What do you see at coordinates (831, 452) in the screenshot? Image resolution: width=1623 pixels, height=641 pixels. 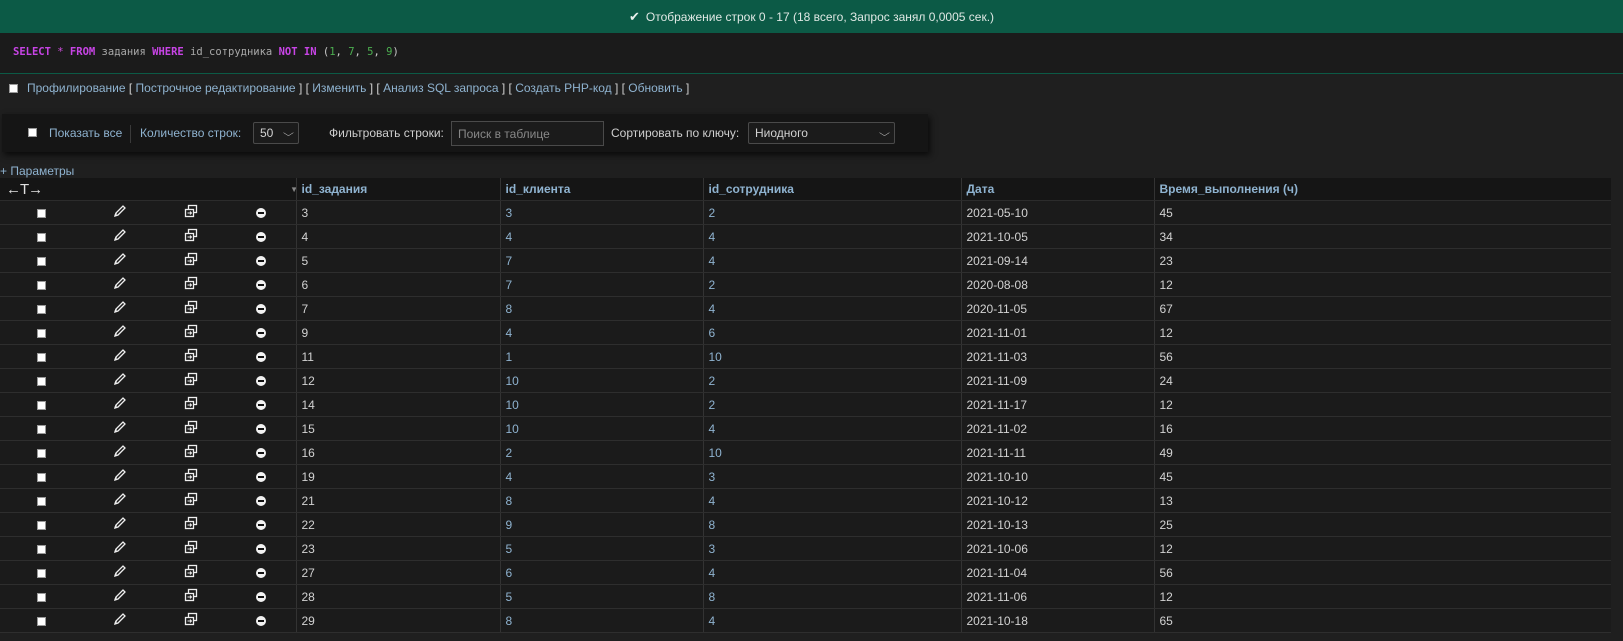 I see `cell-employee-id: 10` at bounding box center [831, 452].